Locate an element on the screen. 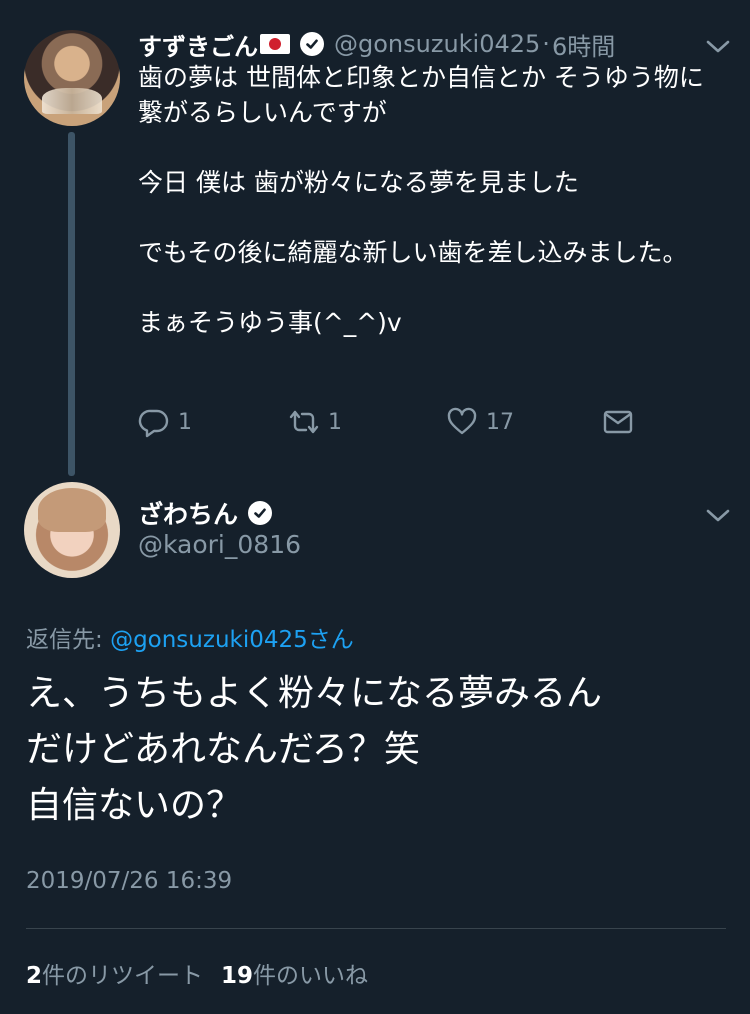 This screenshot has height=1014, width=750. parent-tweet-header: すずきごん @gonsuzuki0425 · 6時間 is located at coordinates (408, 44).